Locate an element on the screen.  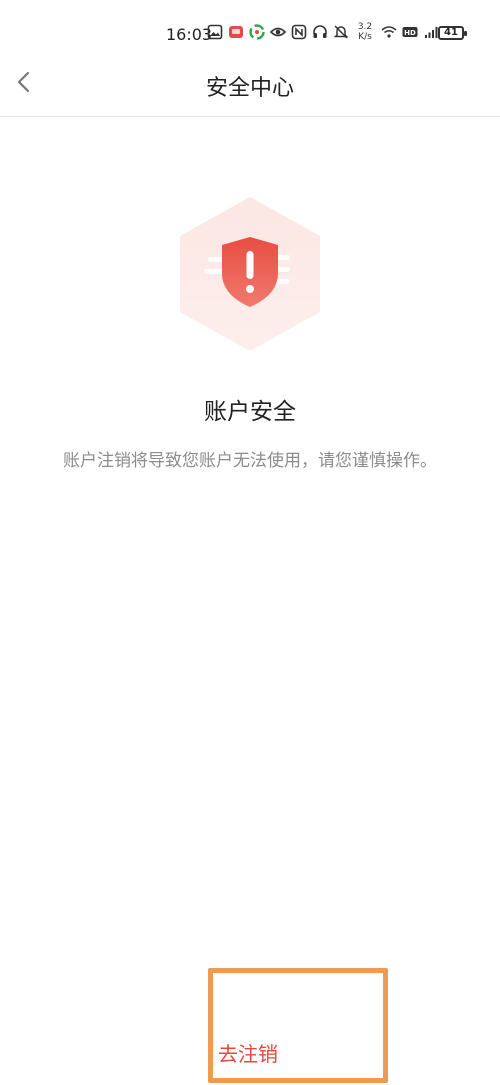
eye-icon is located at coordinates (278, 32).